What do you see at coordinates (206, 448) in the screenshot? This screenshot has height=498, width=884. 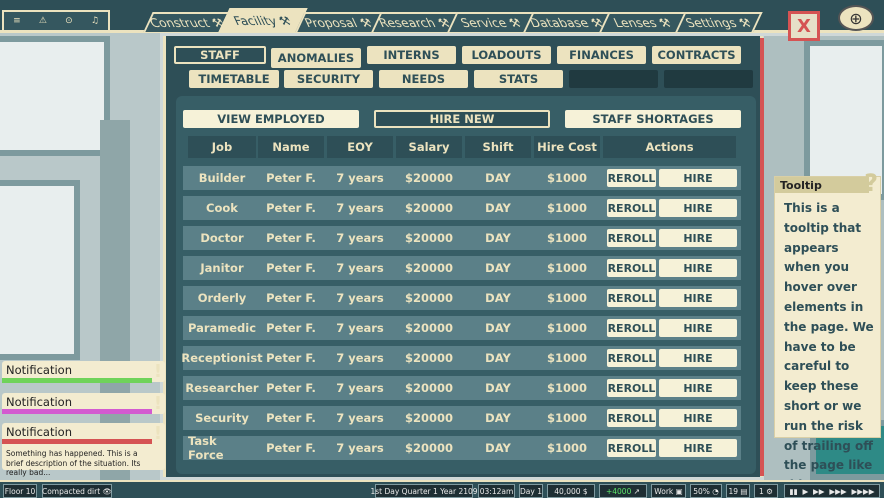 I see `cell-job: Task Force` at bounding box center [206, 448].